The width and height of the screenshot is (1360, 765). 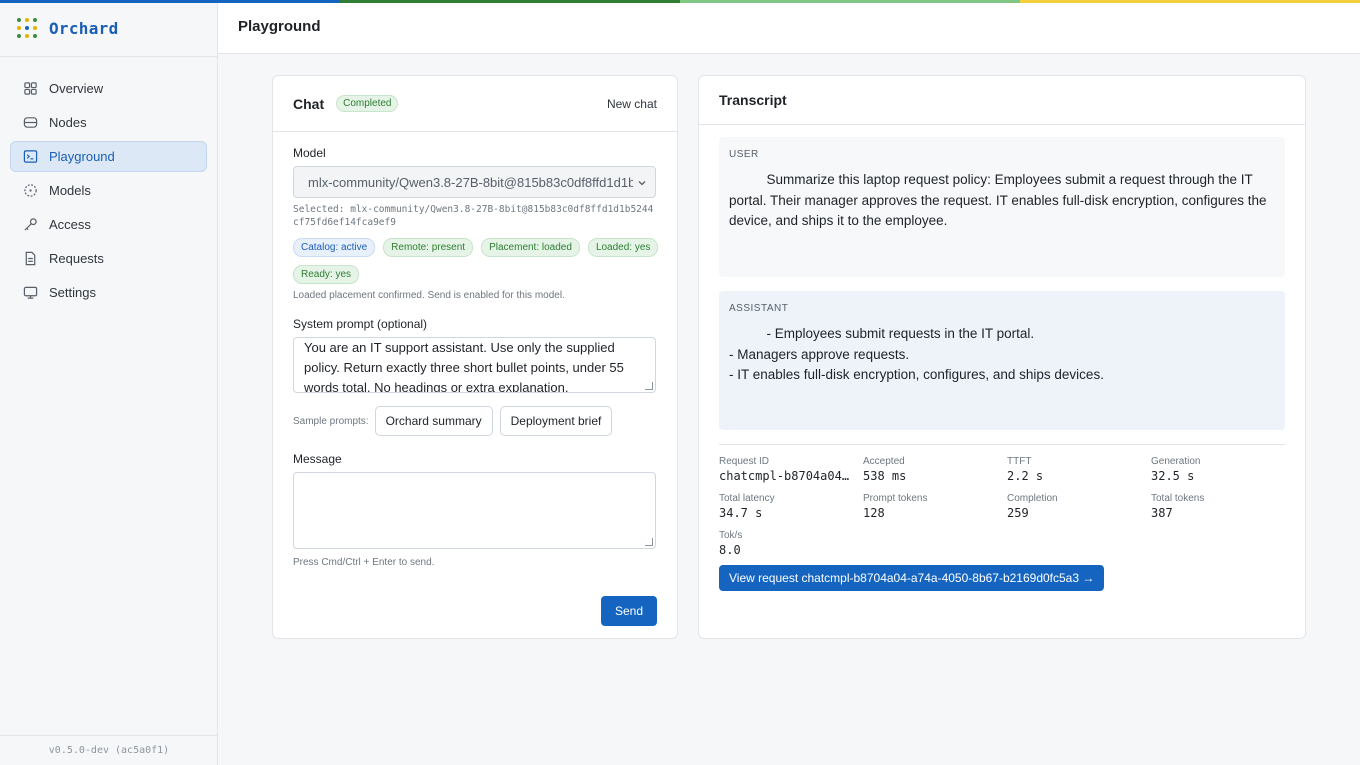 I want to click on sidebar-item-models: Models, so click(x=108, y=190).